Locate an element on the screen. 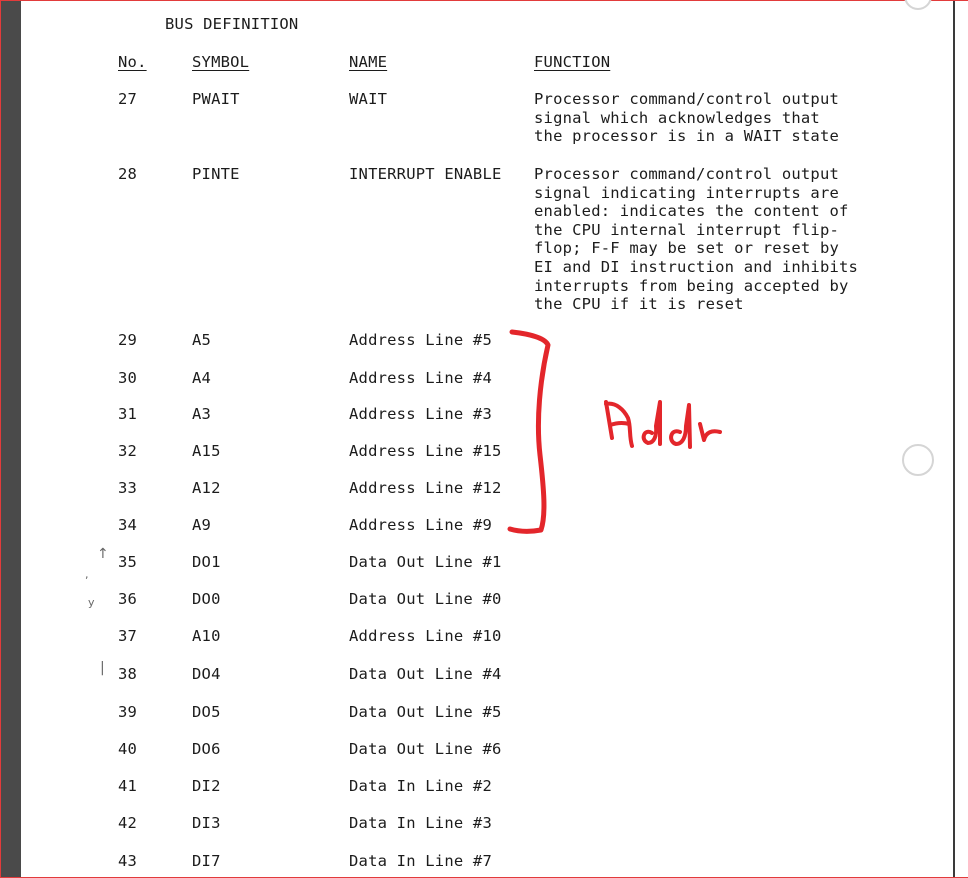  row-number: 43 is located at coordinates (128, 861).